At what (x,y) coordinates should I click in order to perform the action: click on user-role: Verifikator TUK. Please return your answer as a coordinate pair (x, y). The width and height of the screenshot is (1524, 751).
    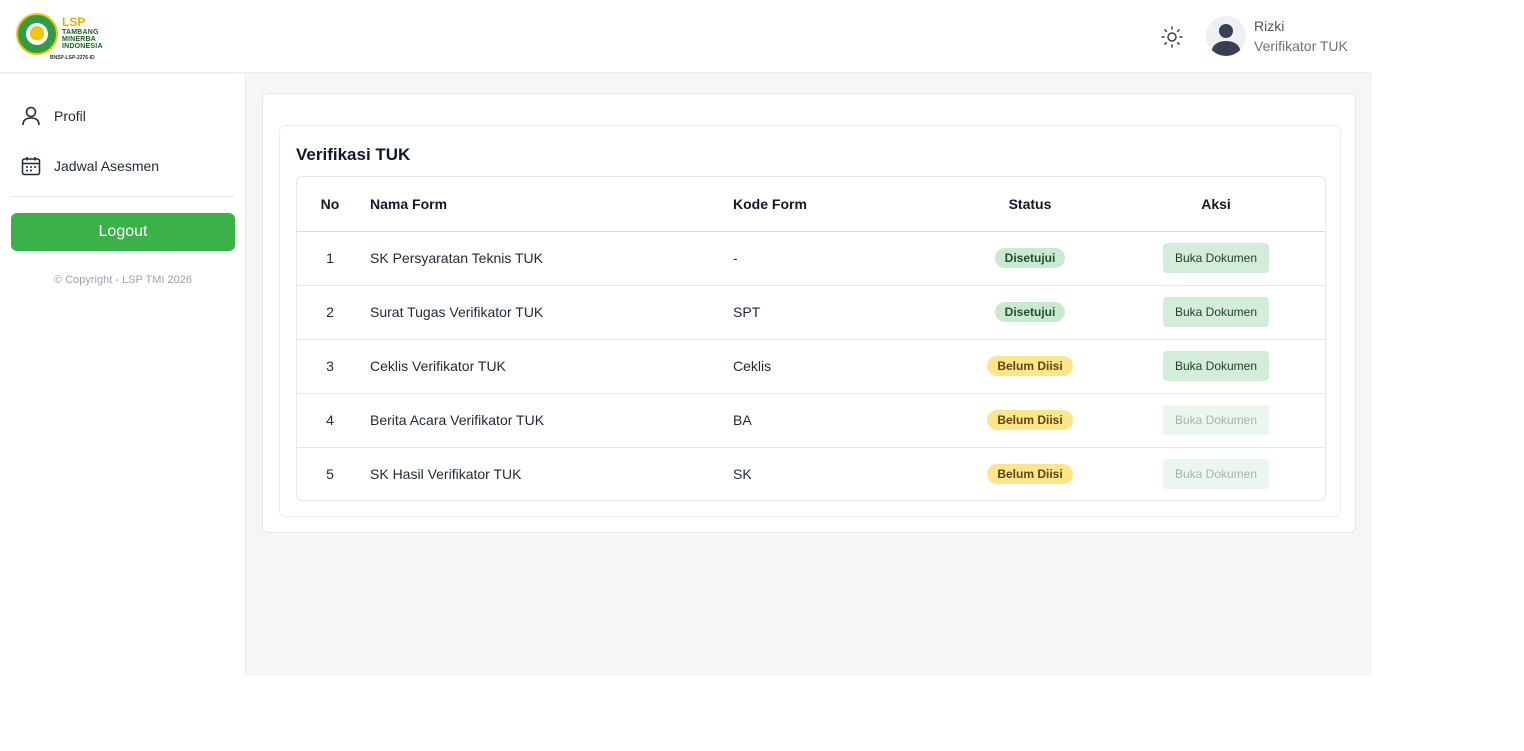
    Looking at the image, I should click on (1301, 46).